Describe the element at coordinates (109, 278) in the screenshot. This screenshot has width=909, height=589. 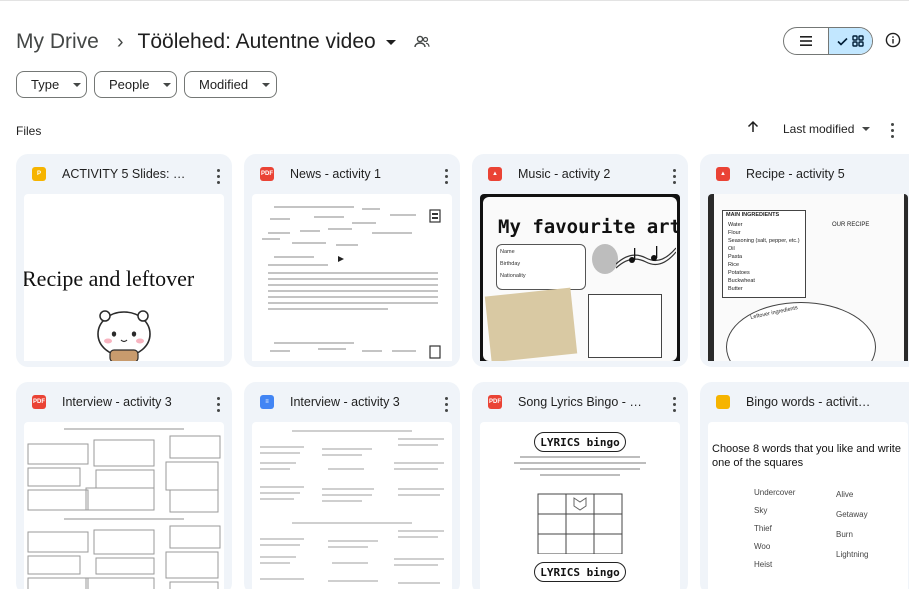
I see `thumbnail-text: Recipe and leftover` at that location.